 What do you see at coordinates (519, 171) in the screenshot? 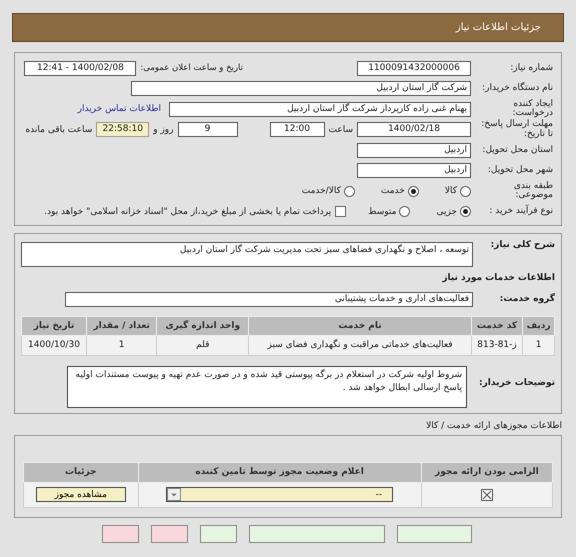
I see `field-label: شهر محل تحویل:` at bounding box center [519, 171].